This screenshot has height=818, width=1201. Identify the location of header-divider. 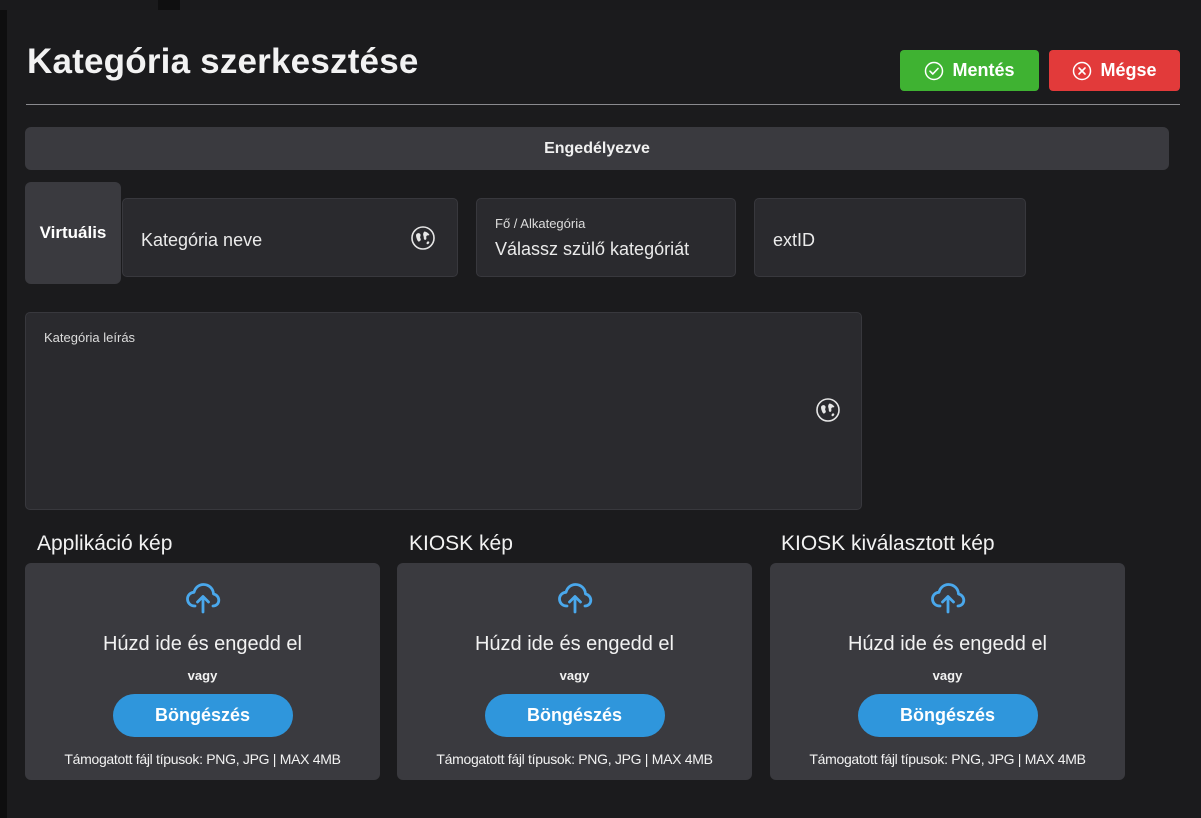
(603, 104).